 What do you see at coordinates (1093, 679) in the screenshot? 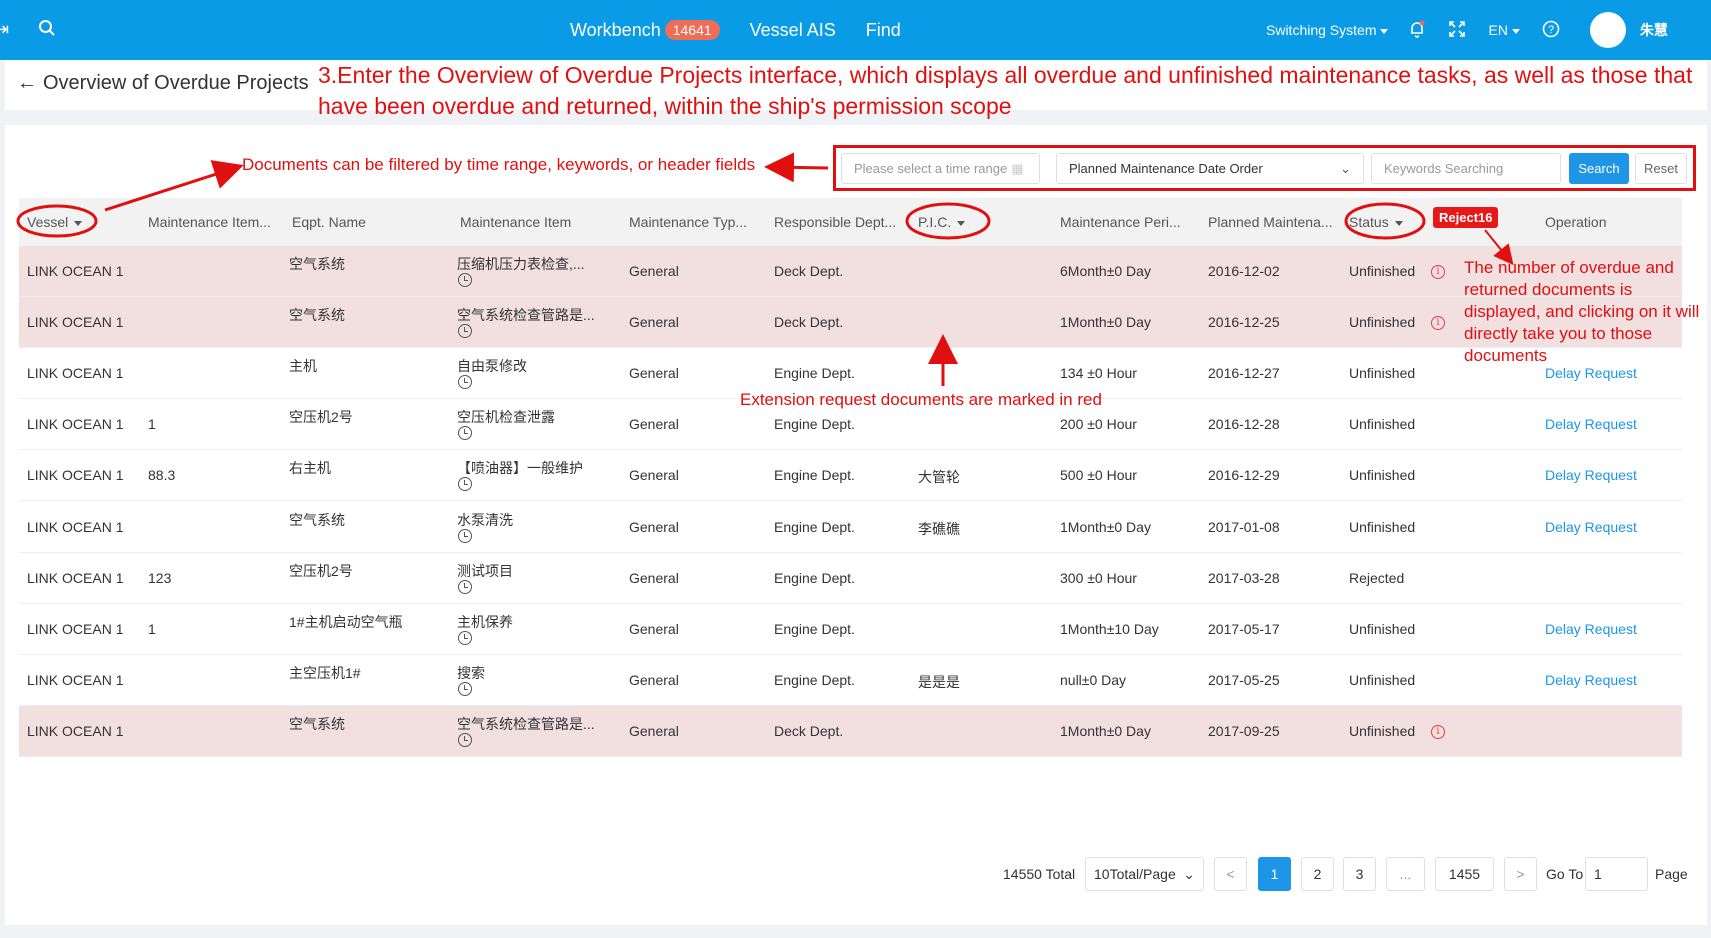
I see `cell-period: null±0 Day` at bounding box center [1093, 679].